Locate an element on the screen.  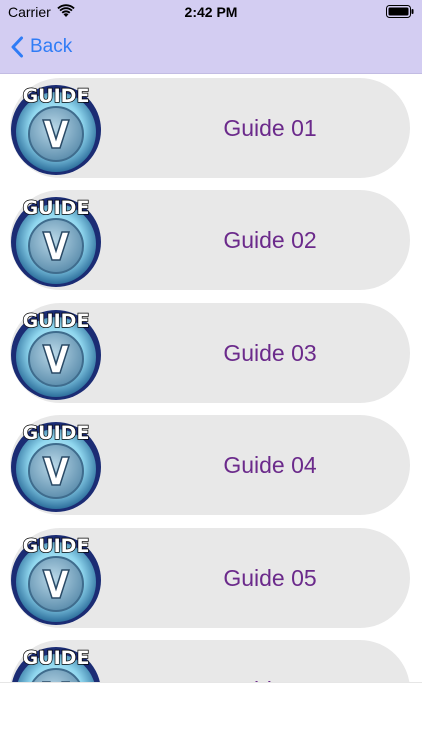
row-label: Guide 05 is located at coordinates (270, 577).